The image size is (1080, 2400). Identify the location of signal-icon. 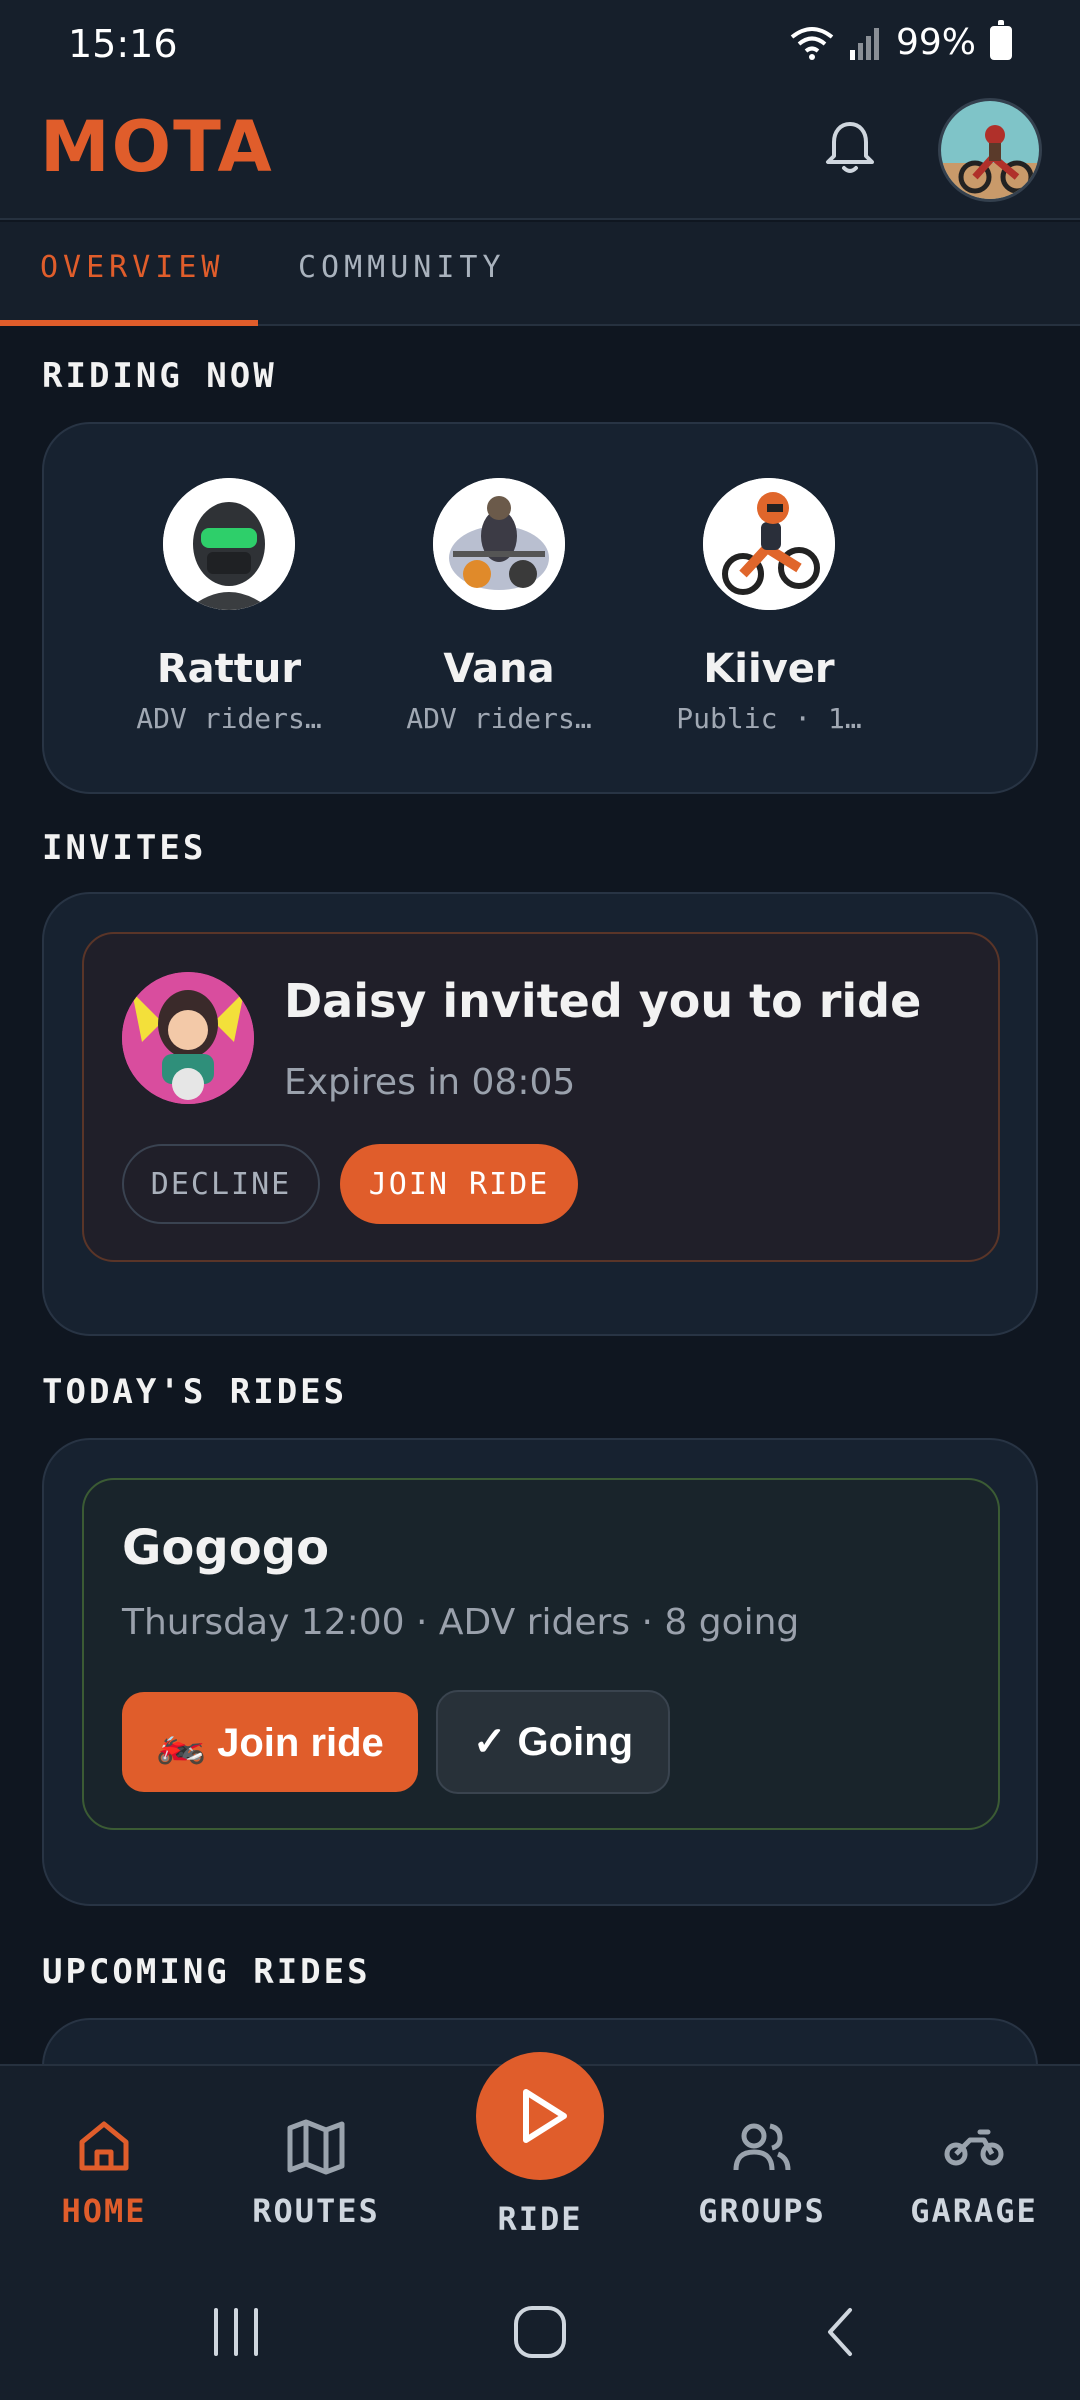
(864, 43).